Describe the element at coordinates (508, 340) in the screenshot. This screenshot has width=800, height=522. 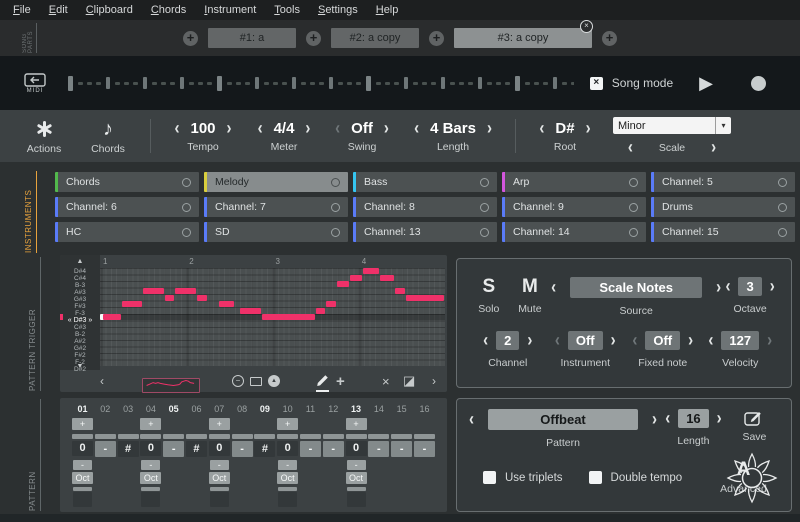
I see `channel-value: 2` at that location.